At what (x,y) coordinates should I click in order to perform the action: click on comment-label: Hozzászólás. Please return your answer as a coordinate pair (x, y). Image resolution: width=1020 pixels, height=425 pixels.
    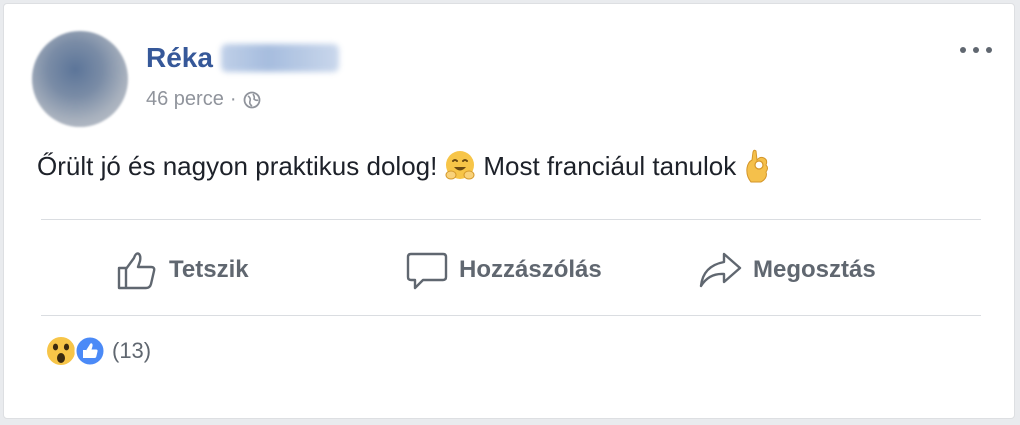
    Looking at the image, I should click on (530, 269).